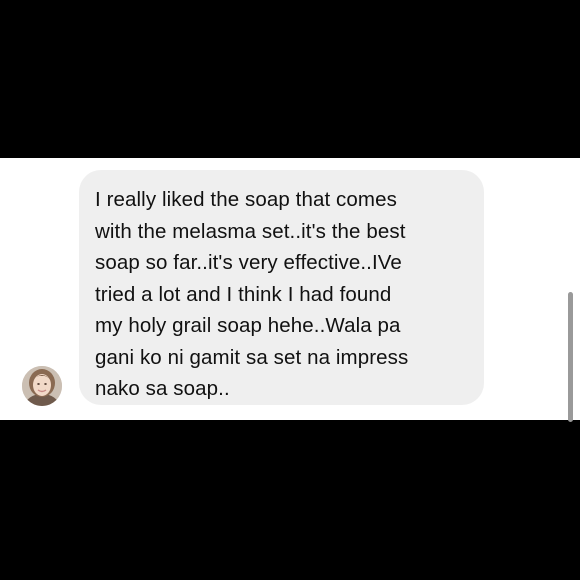 This screenshot has height=580, width=580. Describe the element at coordinates (570, 357) in the screenshot. I see `scrollbar` at that location.